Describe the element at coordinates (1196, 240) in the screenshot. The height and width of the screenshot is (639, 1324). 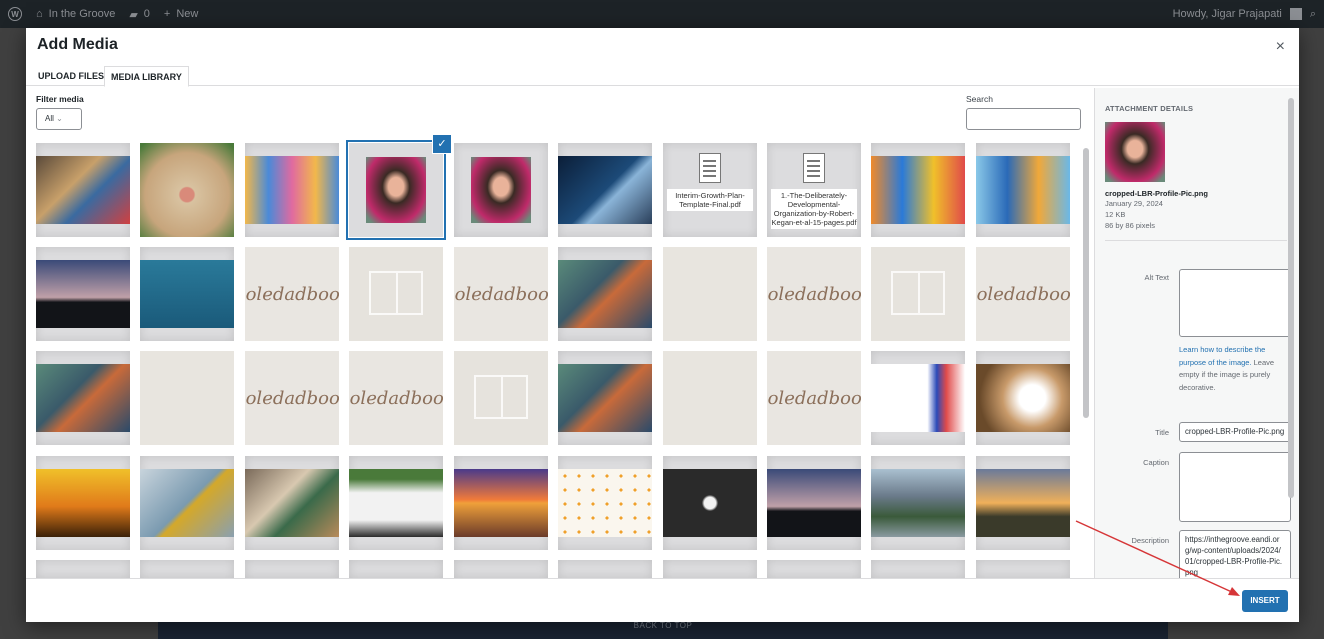
I see `divider` at that location.